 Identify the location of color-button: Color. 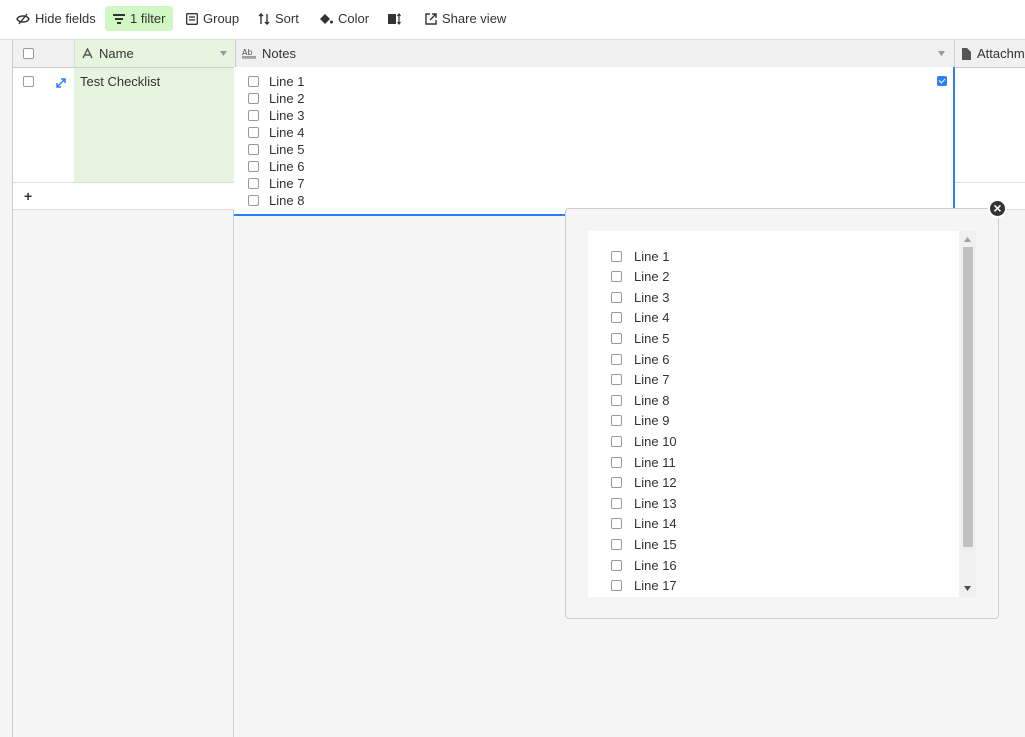
(344, 18).